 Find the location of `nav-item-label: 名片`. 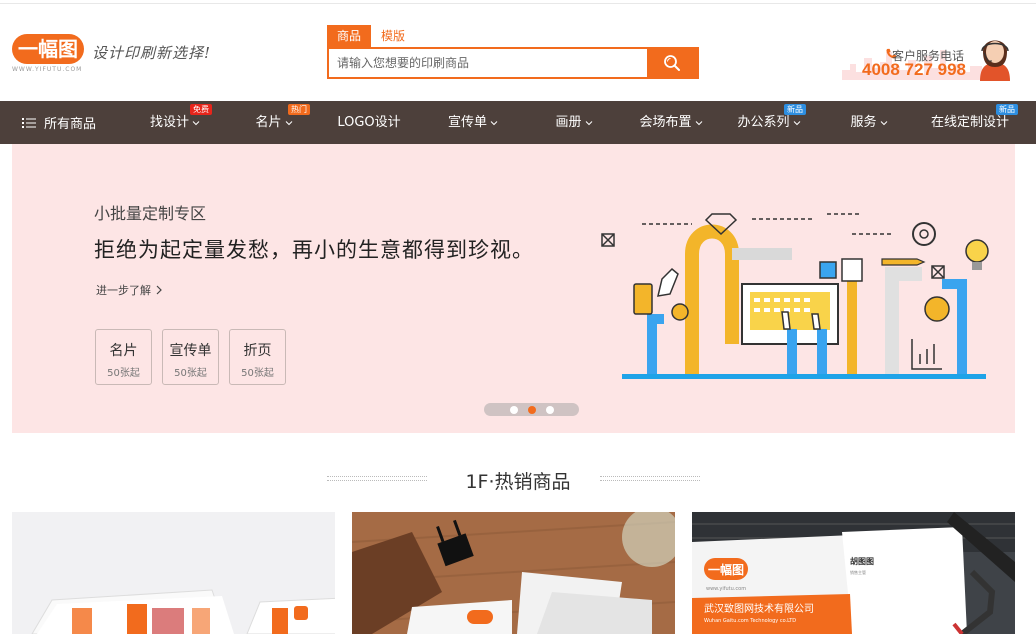

nav-item-label: 名片 is located at coordinates (268, 122).